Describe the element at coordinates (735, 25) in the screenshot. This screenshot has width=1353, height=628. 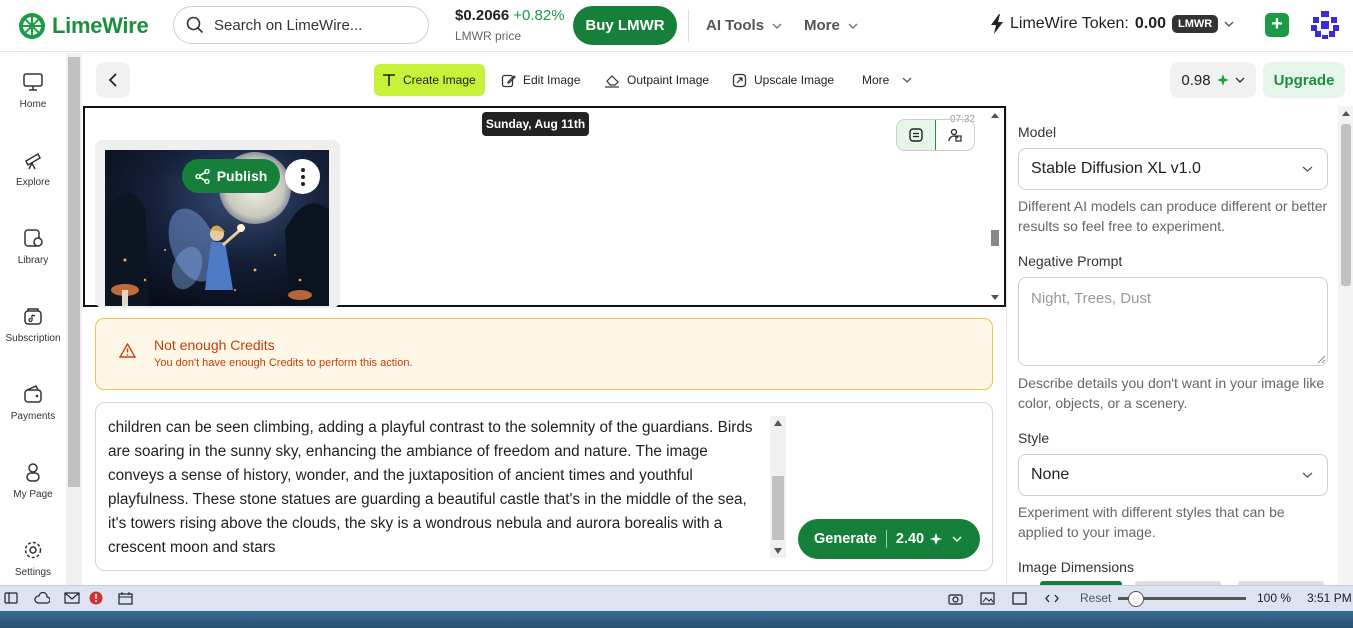
I see `ai-tools-label: AI Tools` at that location.